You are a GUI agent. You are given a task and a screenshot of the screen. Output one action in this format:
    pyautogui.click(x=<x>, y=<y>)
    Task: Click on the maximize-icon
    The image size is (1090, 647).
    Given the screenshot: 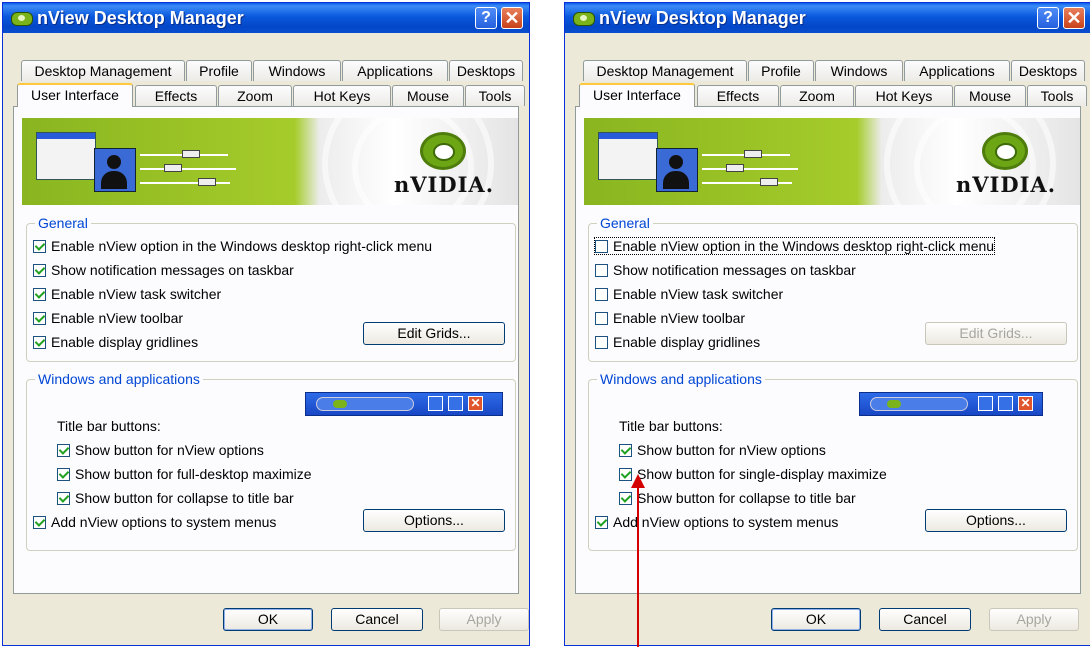 What is the action you would take?
    pyautogui.click(x=455, y=403)
    